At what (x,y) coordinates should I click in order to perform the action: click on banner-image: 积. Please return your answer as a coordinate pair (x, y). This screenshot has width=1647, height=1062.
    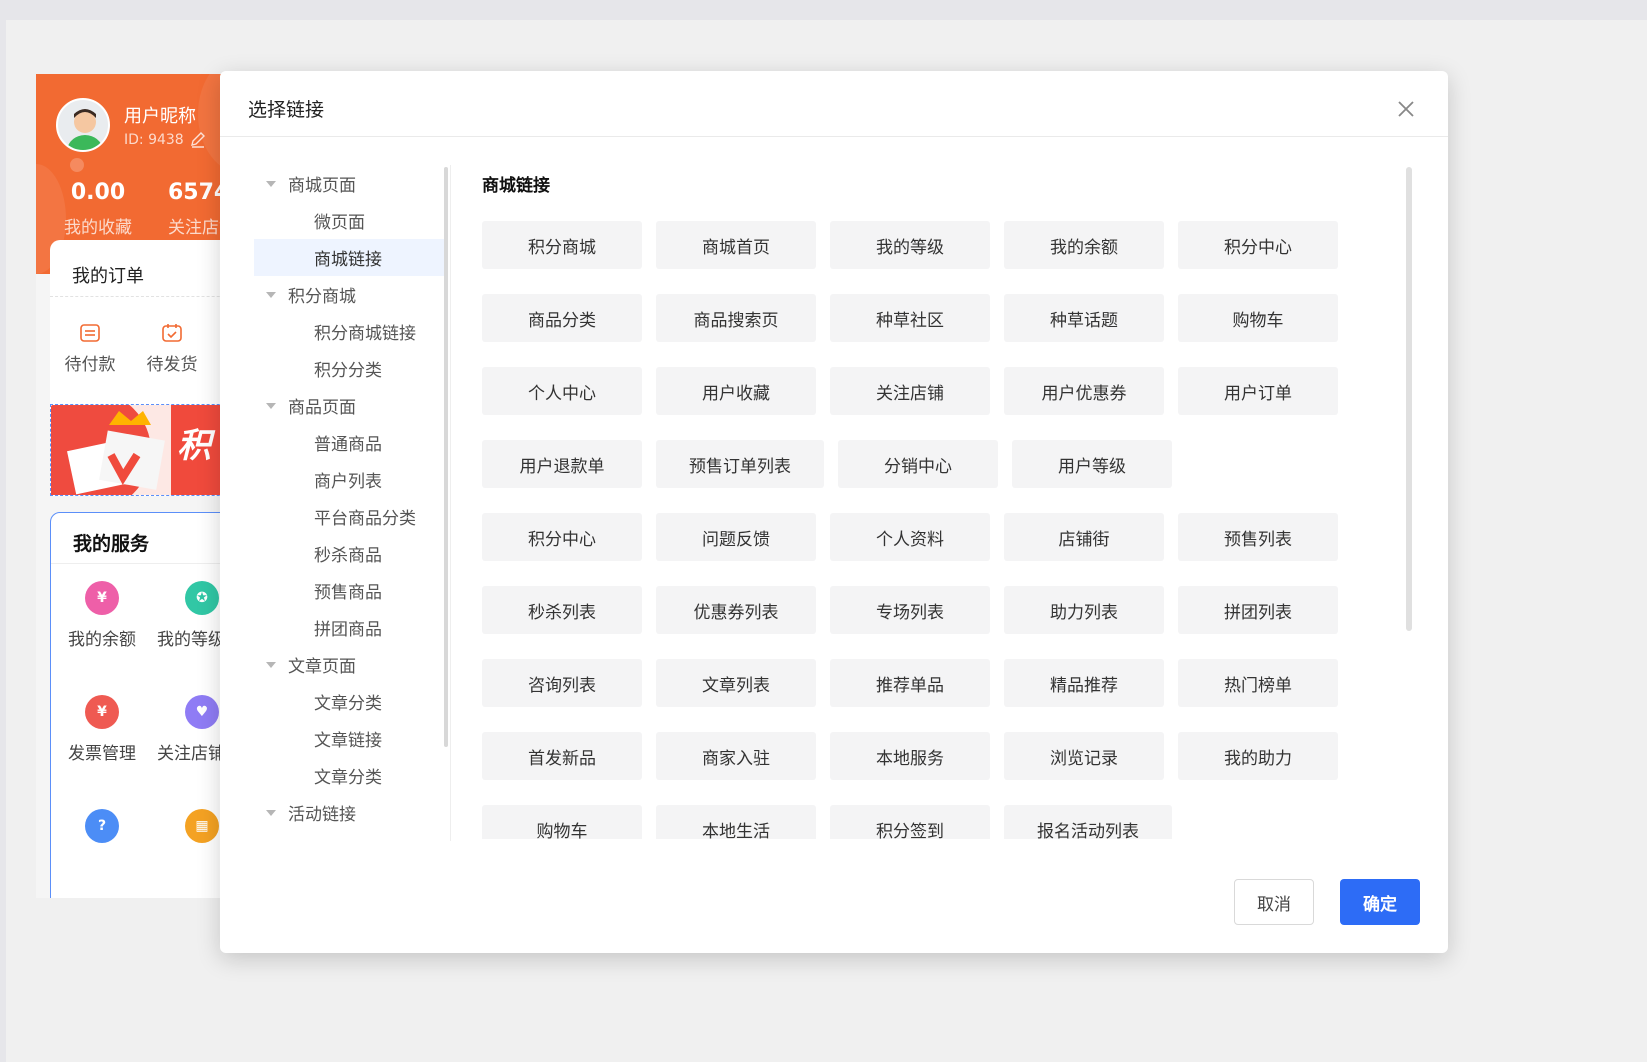
    Looking at the image, I should click on (143, 450).